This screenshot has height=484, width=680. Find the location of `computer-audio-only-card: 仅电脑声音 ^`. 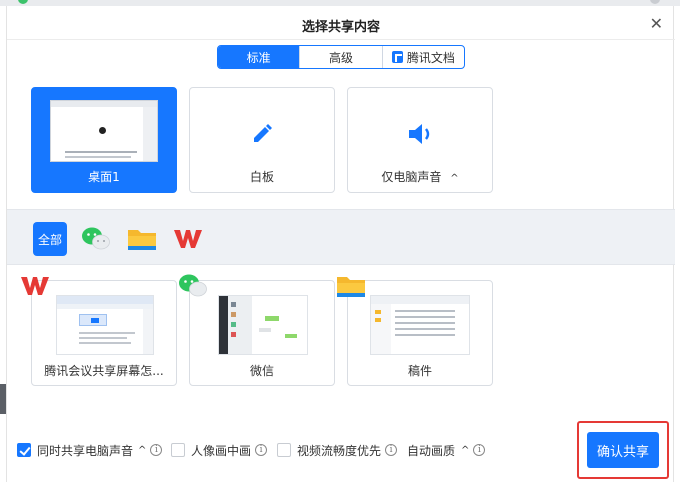

computer-audio-only-card: 仅电脑声音 ^ is located at coordinates (420, 140).